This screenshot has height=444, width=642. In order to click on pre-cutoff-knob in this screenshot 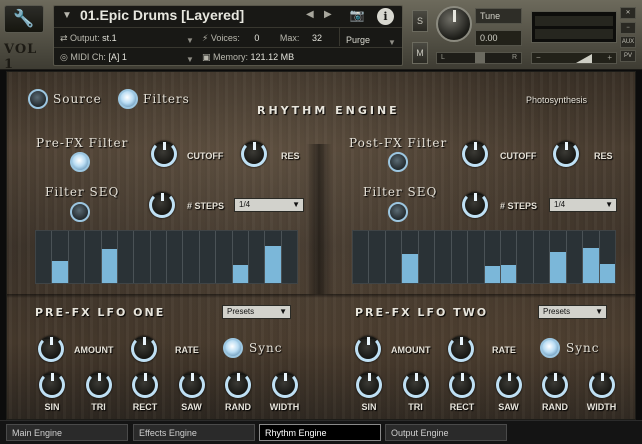, I will do `click(164, 154)`.